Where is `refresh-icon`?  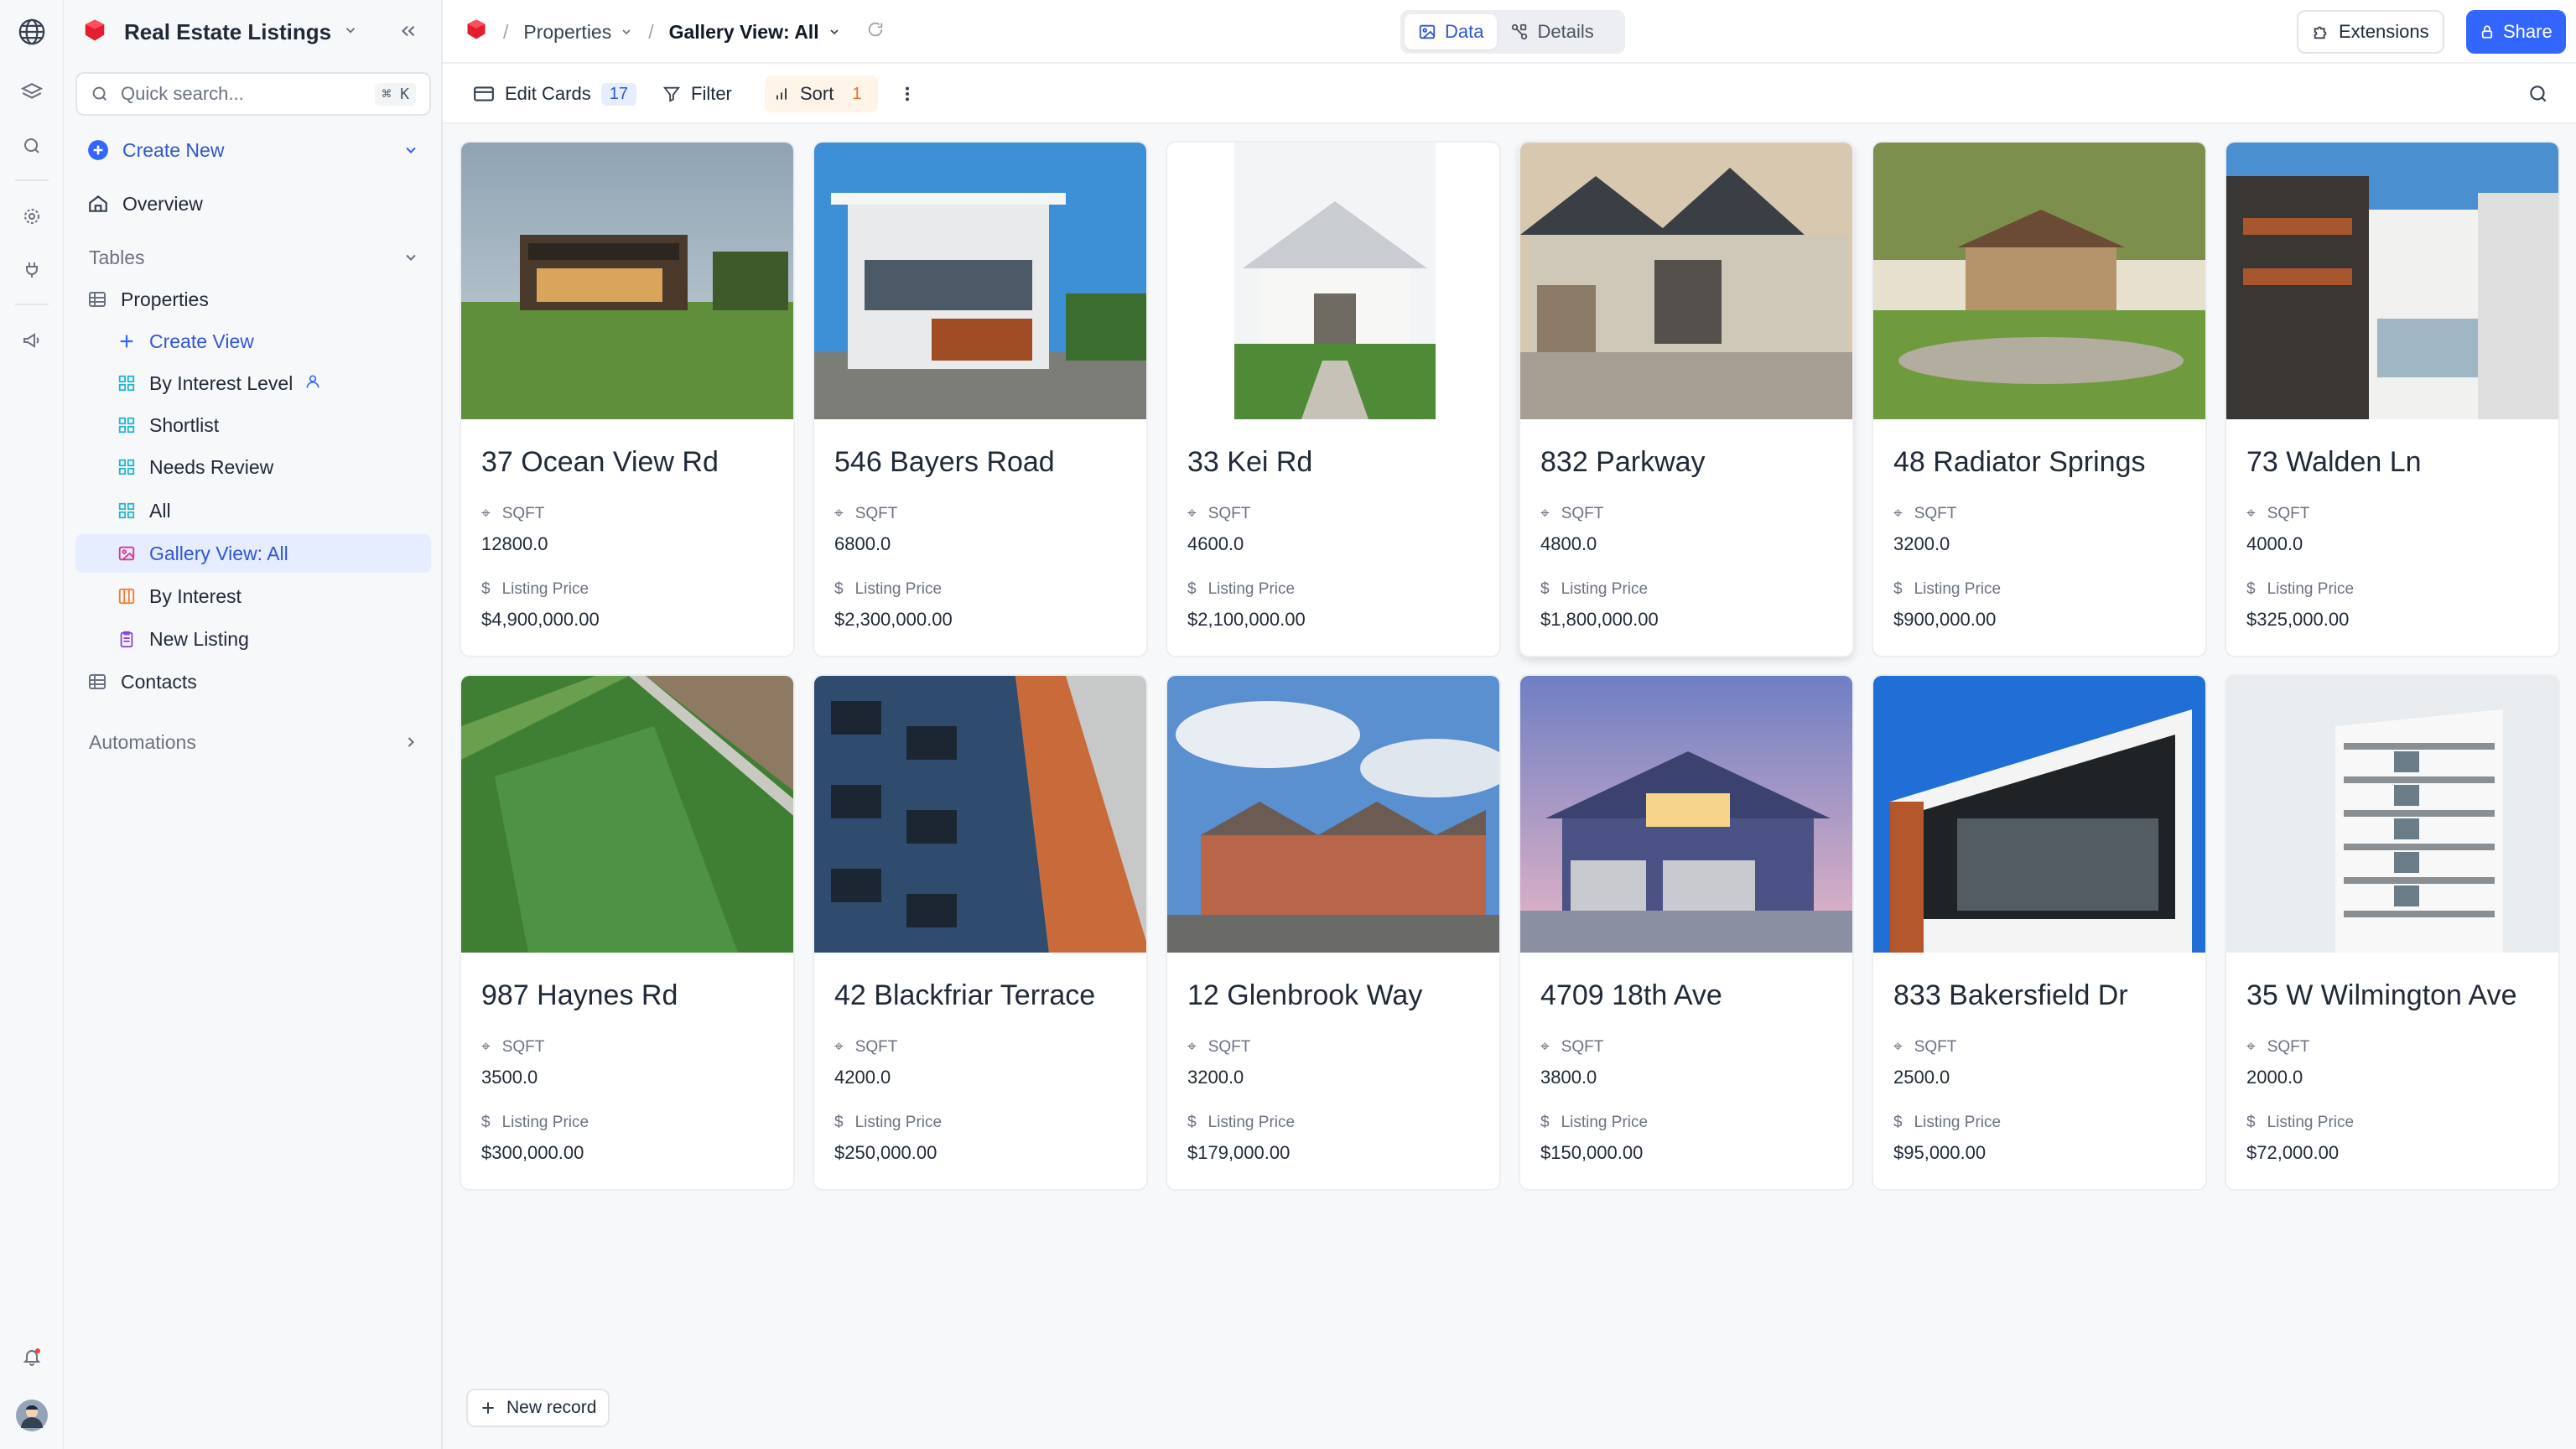
refresh-icon is located at coordinates (875, 32).